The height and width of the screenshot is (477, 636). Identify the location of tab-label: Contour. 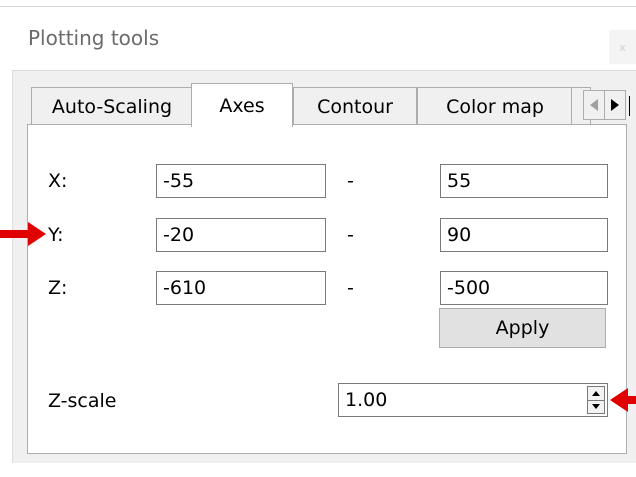
(355, 106).